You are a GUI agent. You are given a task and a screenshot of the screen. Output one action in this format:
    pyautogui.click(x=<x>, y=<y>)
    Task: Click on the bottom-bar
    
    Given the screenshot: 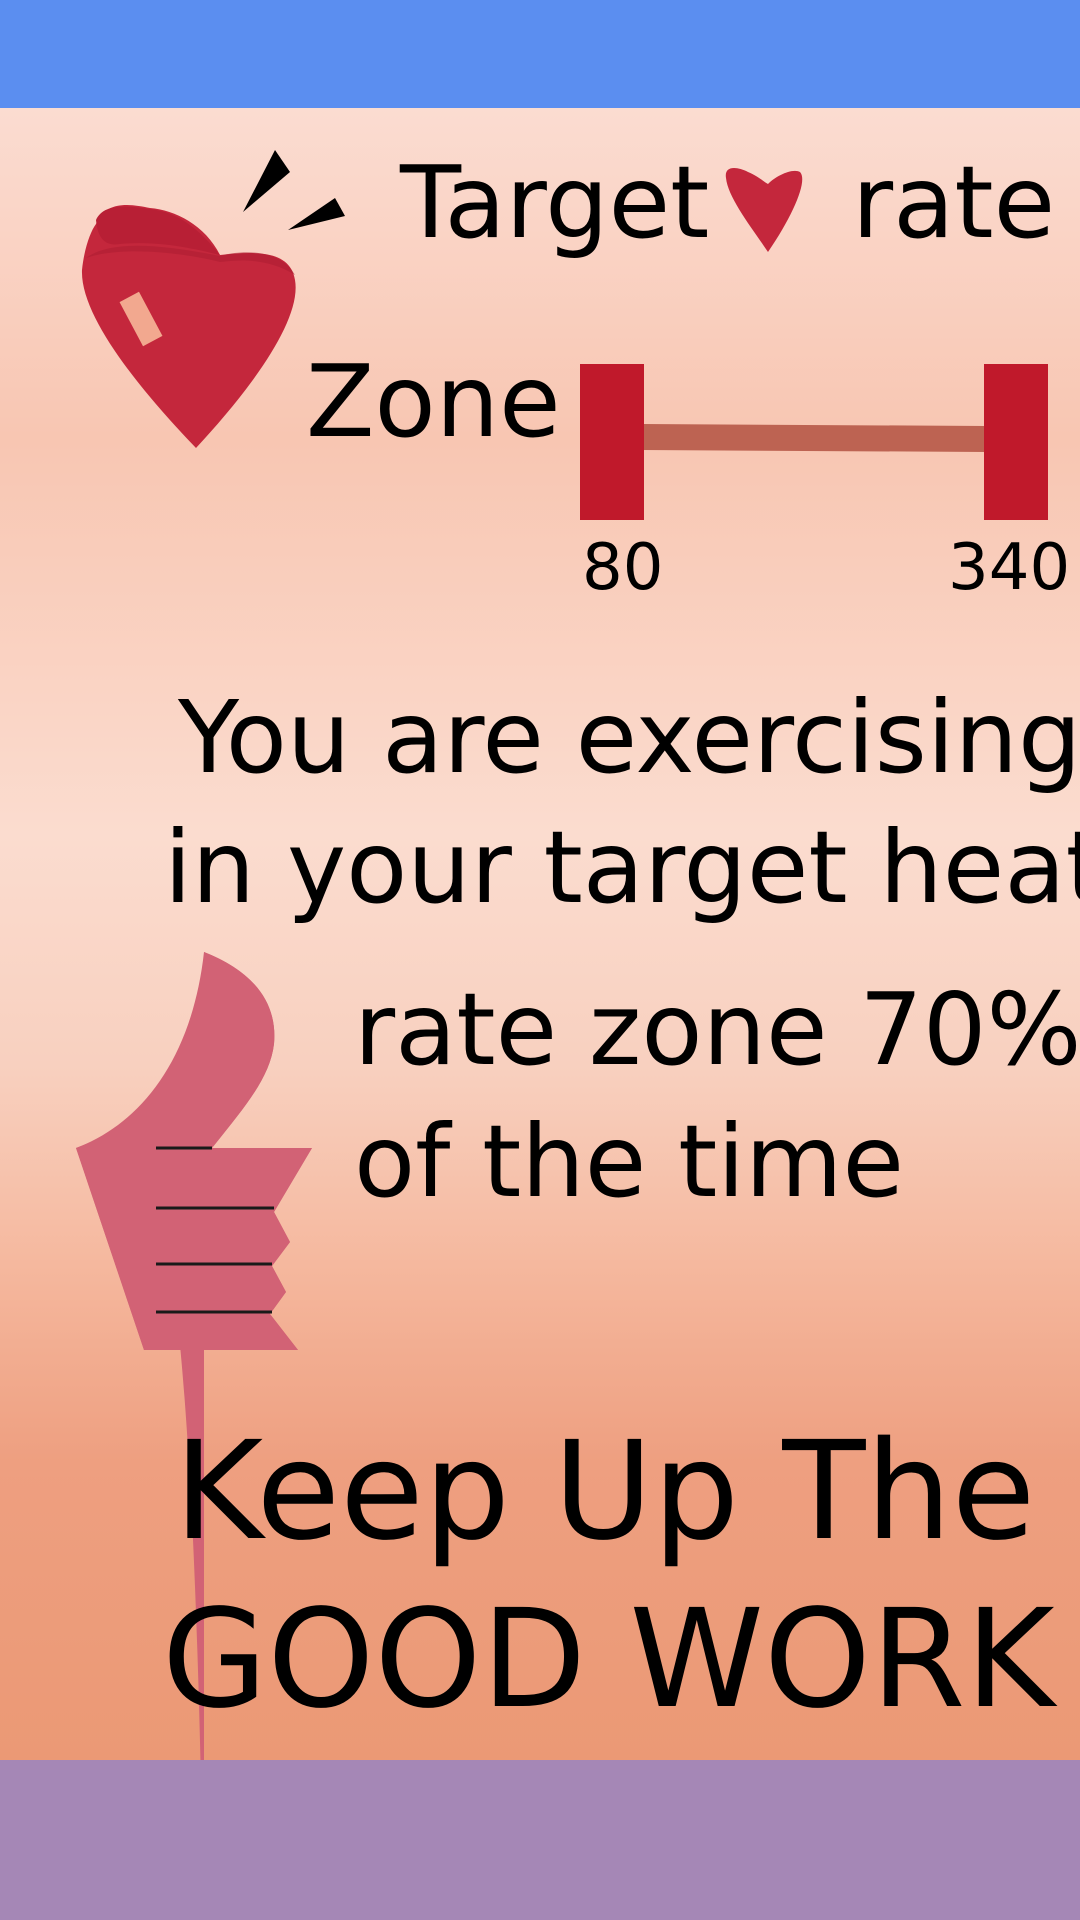 What is the action you would take?
    pyautogui.click(x=540, y=1840)
    